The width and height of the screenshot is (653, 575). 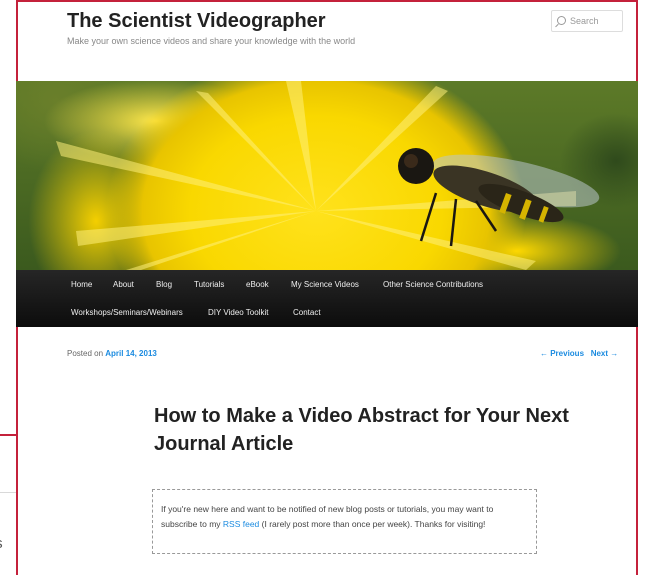 I want to click on search-input: Search, so click(x=587, y=21).